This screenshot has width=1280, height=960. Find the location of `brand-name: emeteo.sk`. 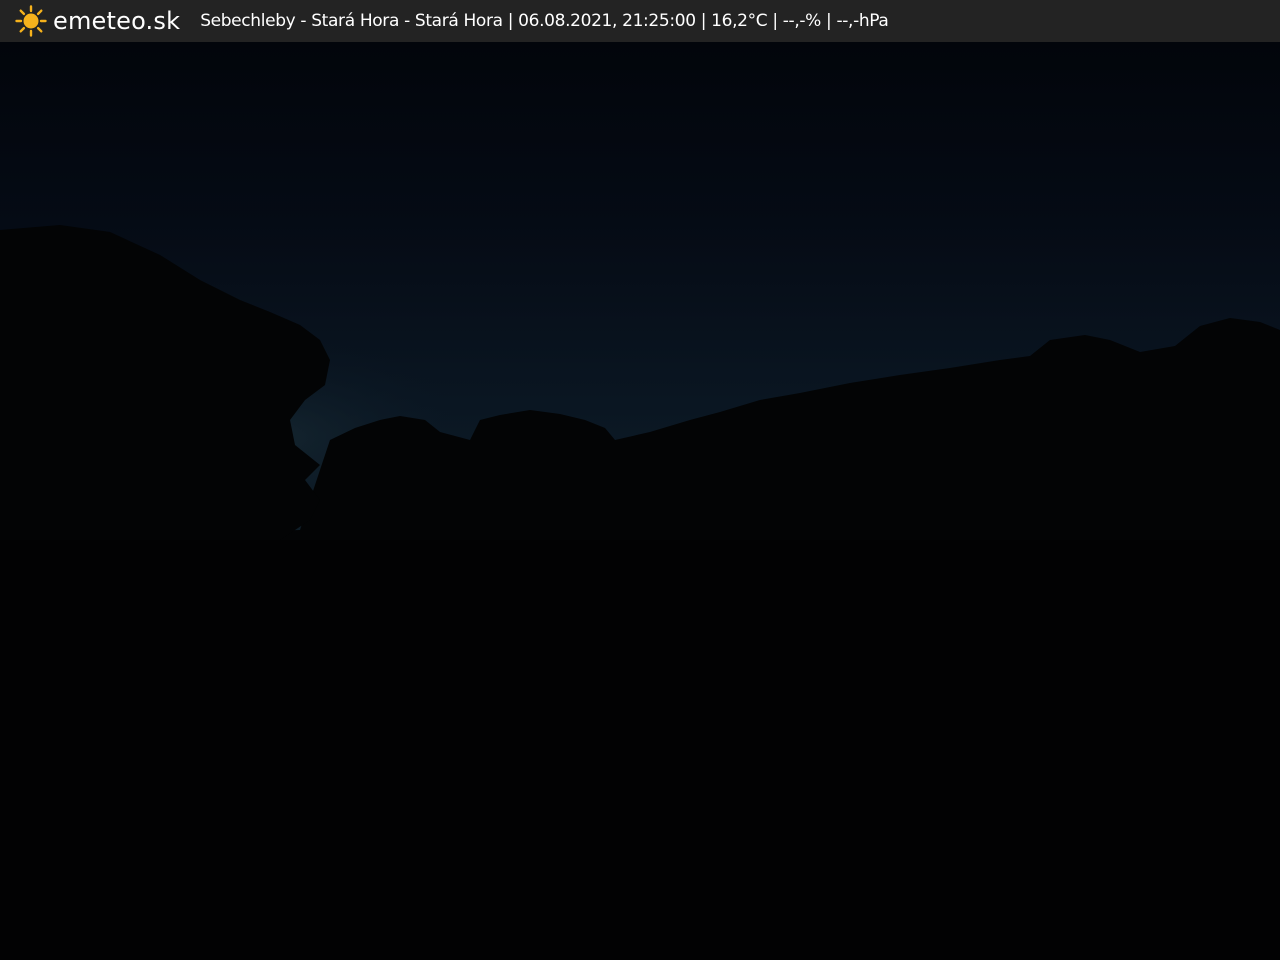

brand-name: emeteo.sk is located at coordinates (117, 21).